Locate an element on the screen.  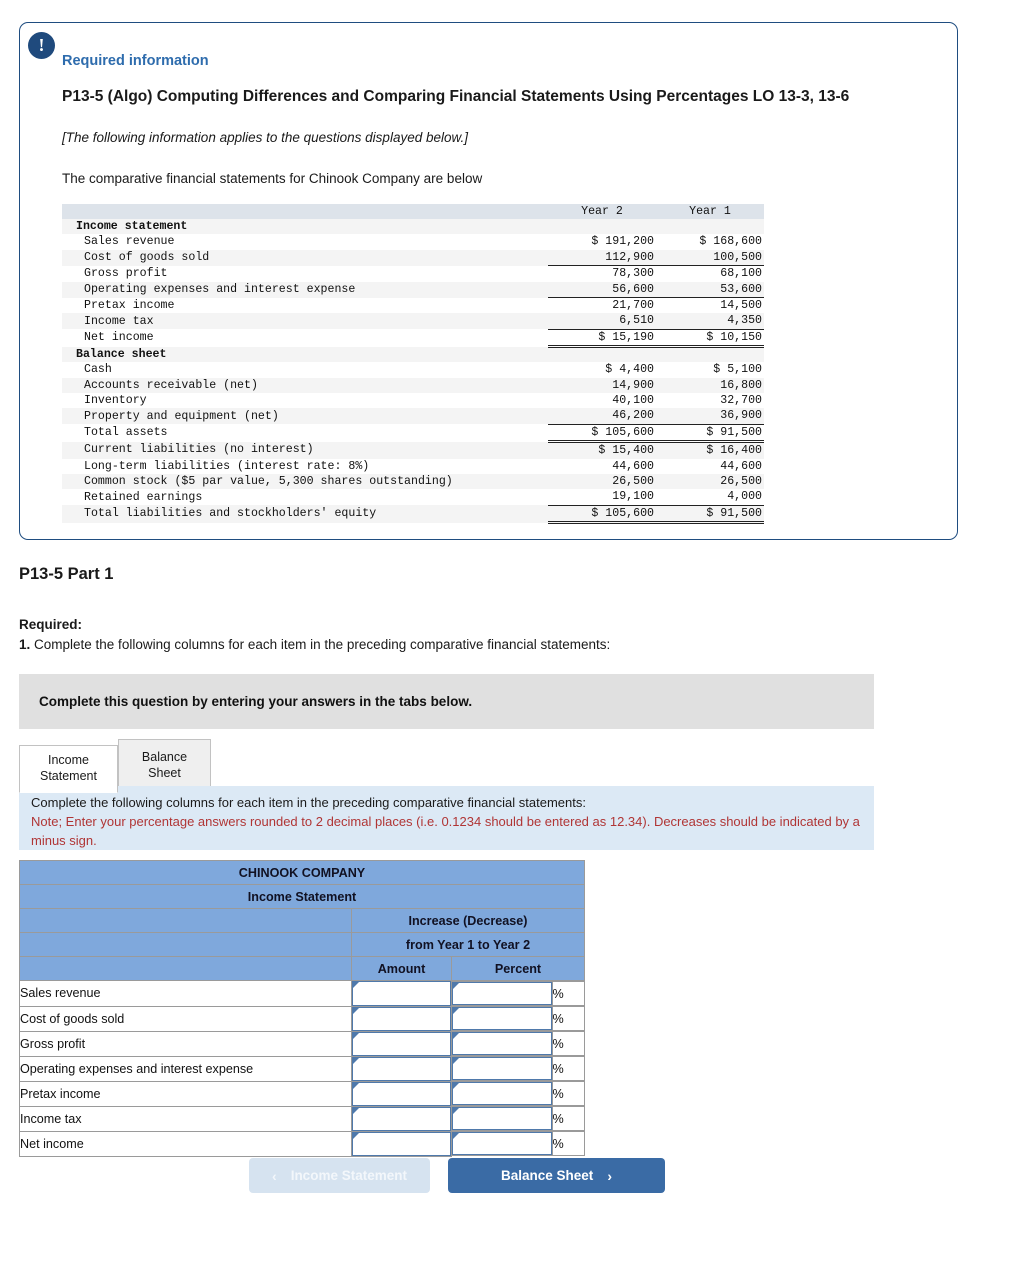
fin-row-year1: 100,500 is located at coordinates (737, 257).